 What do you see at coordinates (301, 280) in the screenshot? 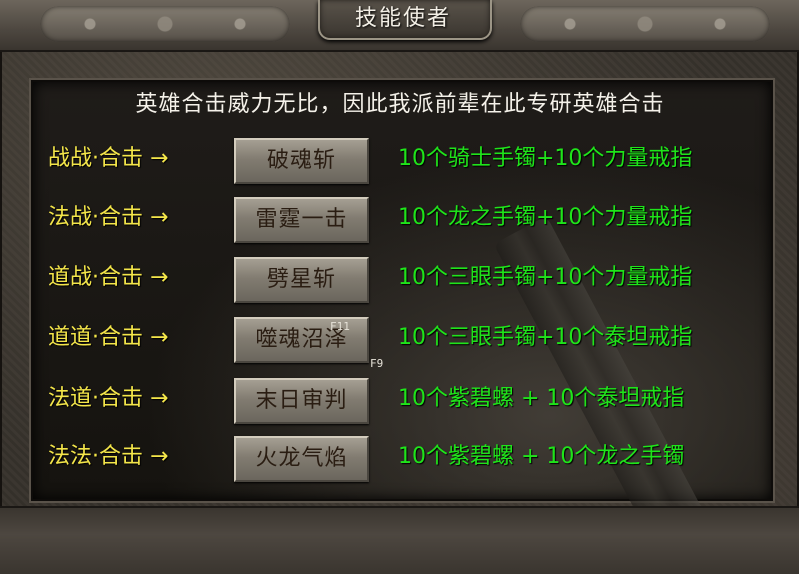
I see `skill-button-劈星斩: 劈星斩` at bounding box center [301, 280].